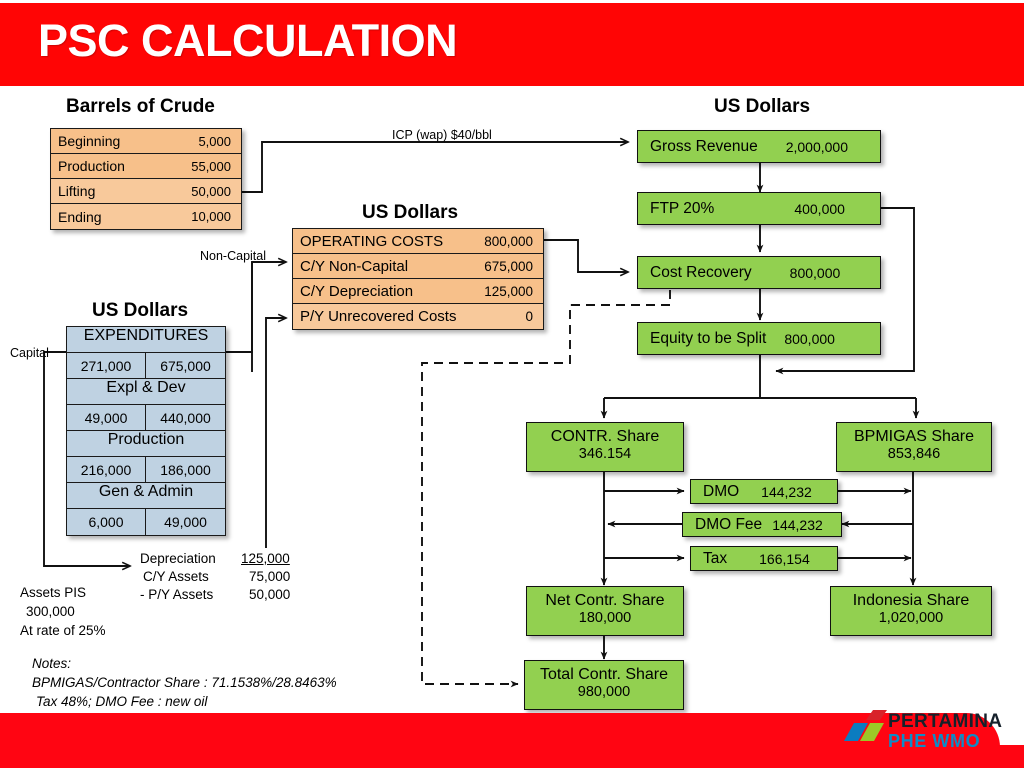 This screenshot has width=1024, height=768. Describe the element at coordinates (914, 454) in the screenshot. I see `box-value: 853,846` at that location.